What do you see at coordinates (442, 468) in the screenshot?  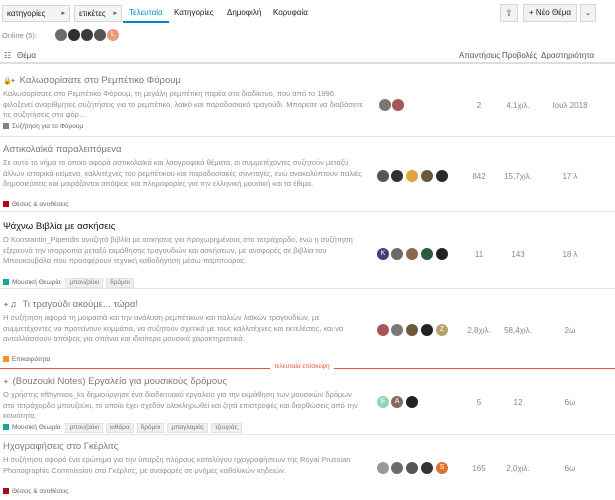 I see `avatar: S` at bounding box center [442, 468].